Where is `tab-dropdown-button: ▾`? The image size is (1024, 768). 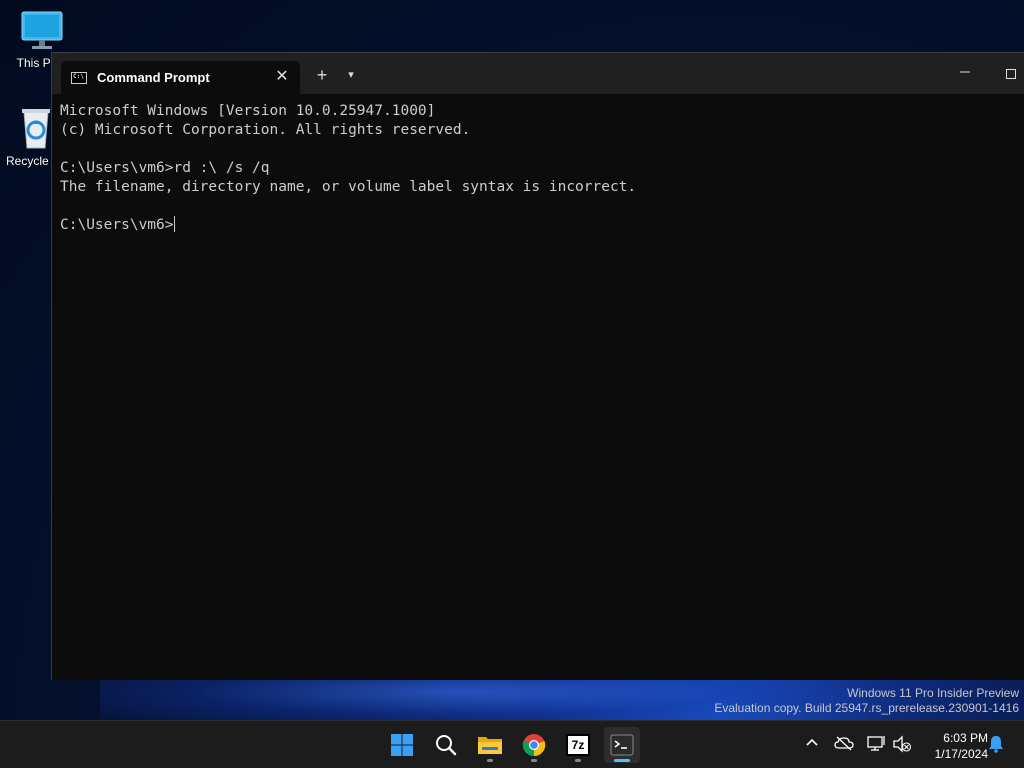
tab-dropdown-button: ▾ is located at coordinates (351, 75).